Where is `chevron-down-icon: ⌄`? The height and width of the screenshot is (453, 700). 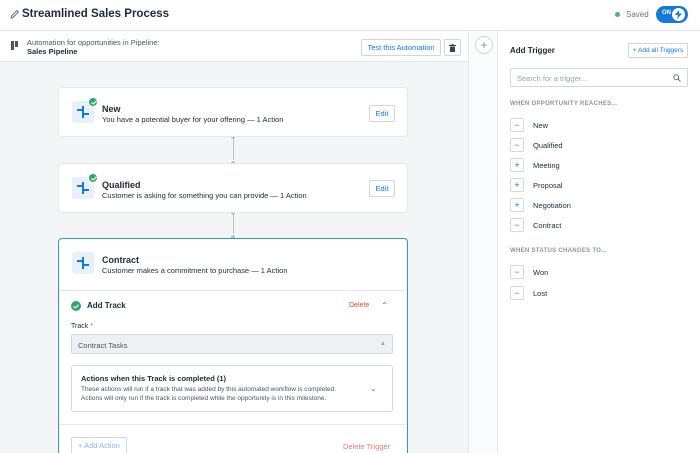 chevron-down-icon: ⌄ is located at coordinates (373, 388).